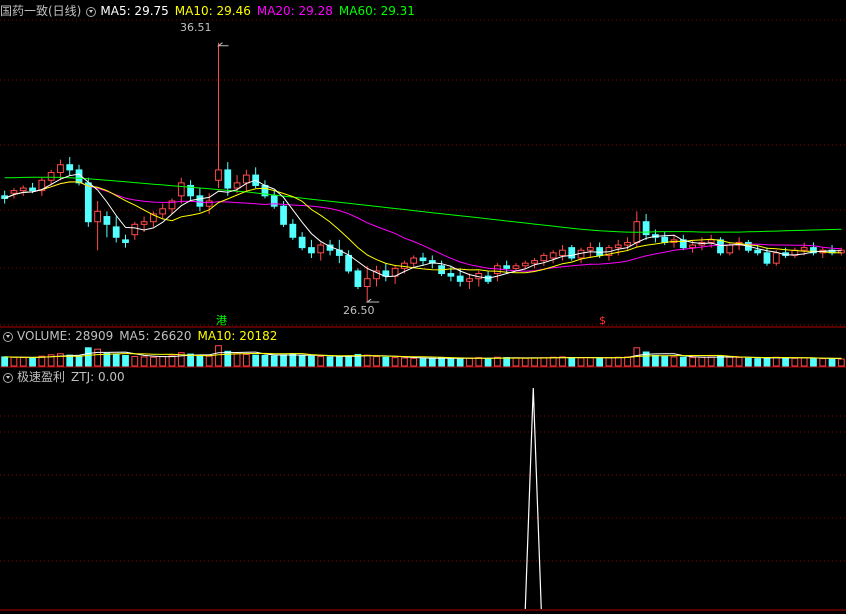  Describe the element at coordinates (222, 44) in the screenshot. I see `high-arrow` at that location.